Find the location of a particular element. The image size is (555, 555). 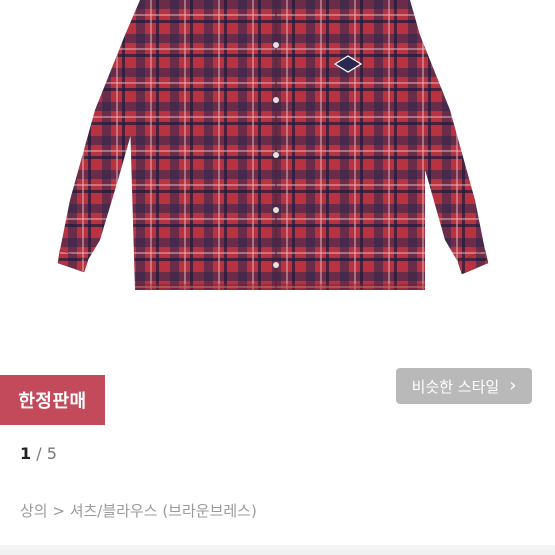

category-breadcrumb: 상의 > 셔츠/블라우스 (브라운브레스) is located at coordinates (138, 510).